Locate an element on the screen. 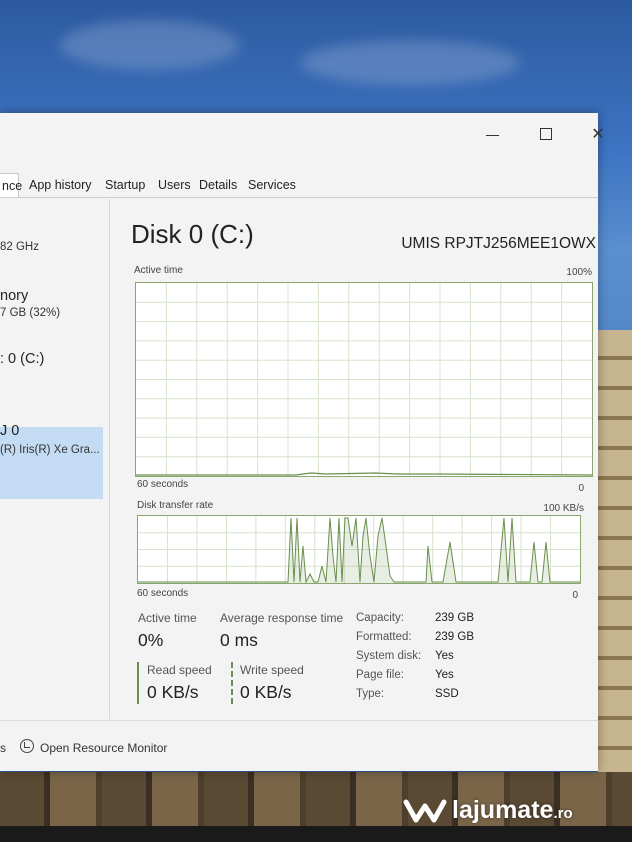 This screenshot has width=632, height=842. active-time-graph-min: 0 is located at coordinates (581, 488).